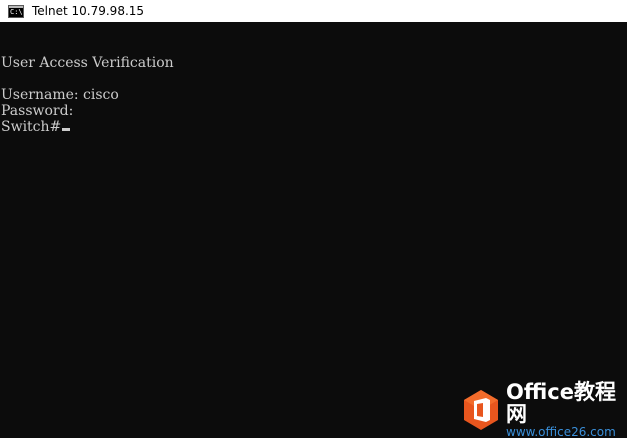 This screenshot has height=438, width=627. What do you see at coordinates (31, 127) in the screenshot?
I see `console-prompt-text: Switch#` at bounding box center [31, 127].